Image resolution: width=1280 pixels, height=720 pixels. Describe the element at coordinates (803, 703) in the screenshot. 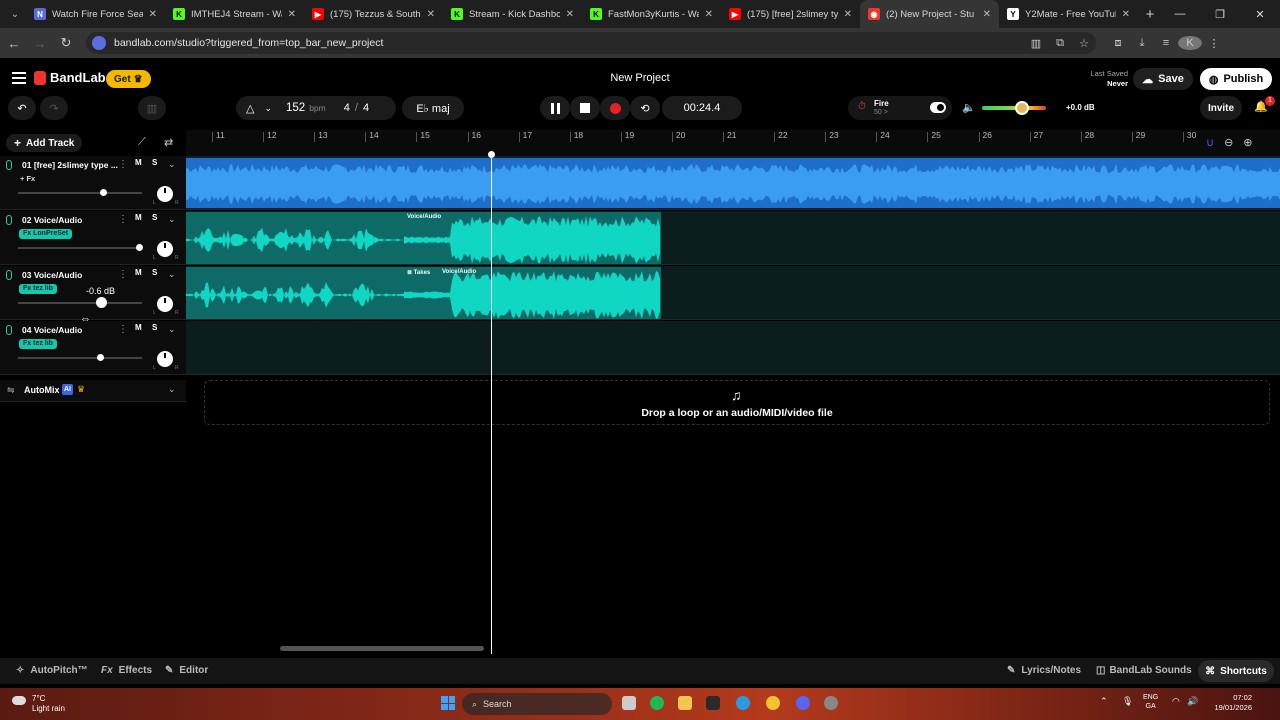

I see `discord-icon` at that location.